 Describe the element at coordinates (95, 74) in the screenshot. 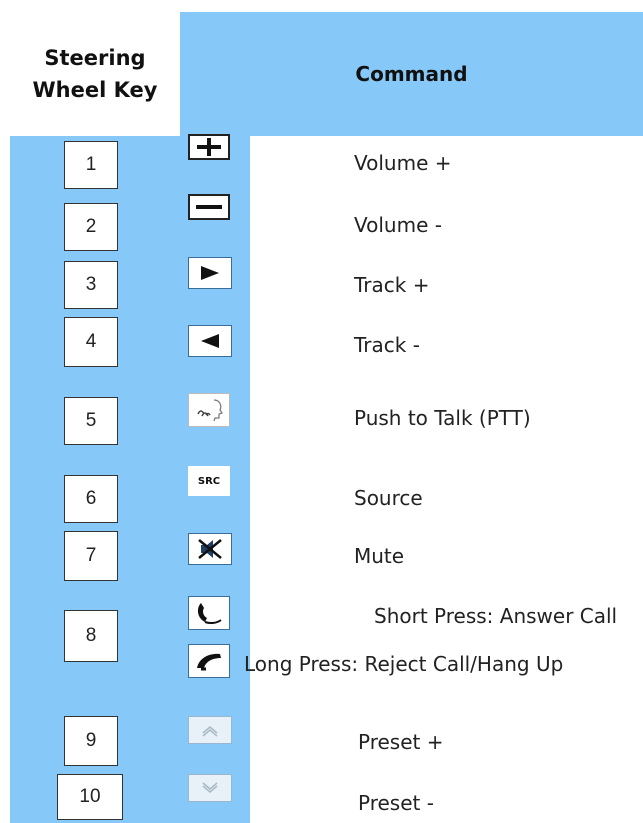

I see `header-steering-wheel-key: Steering Wheel Key` at that location.